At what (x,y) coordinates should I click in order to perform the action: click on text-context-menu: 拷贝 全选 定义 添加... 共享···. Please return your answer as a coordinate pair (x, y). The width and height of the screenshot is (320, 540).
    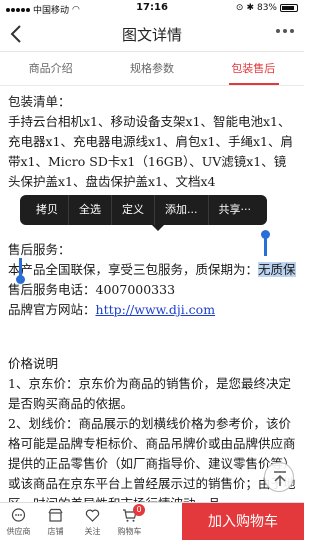
    Looking at the image, I should click on (143, 213).